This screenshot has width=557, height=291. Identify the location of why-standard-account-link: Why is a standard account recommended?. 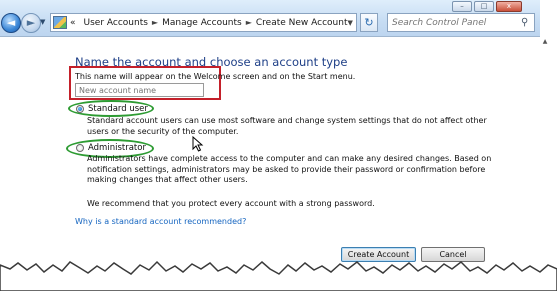
(160, 221).